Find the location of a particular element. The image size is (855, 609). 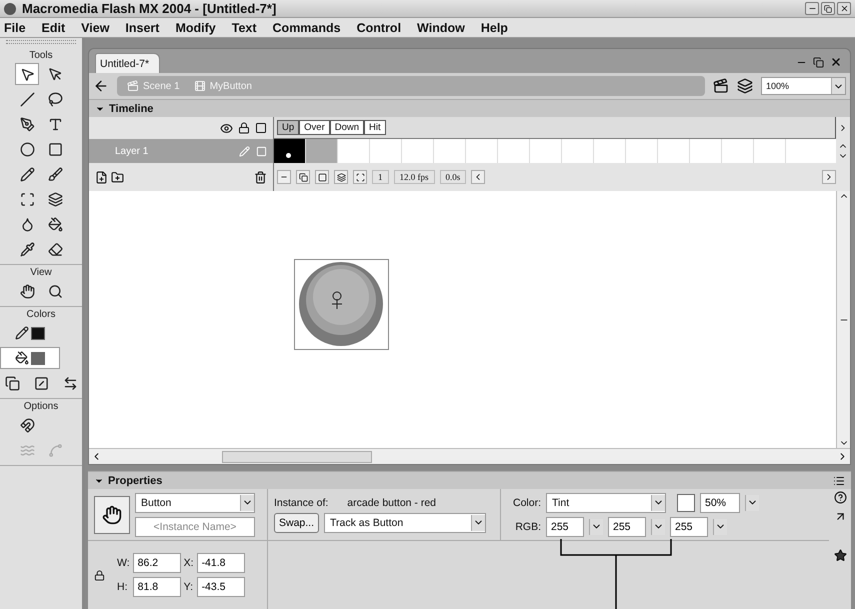

menu-item: Help is located at coordinates (494, 27).